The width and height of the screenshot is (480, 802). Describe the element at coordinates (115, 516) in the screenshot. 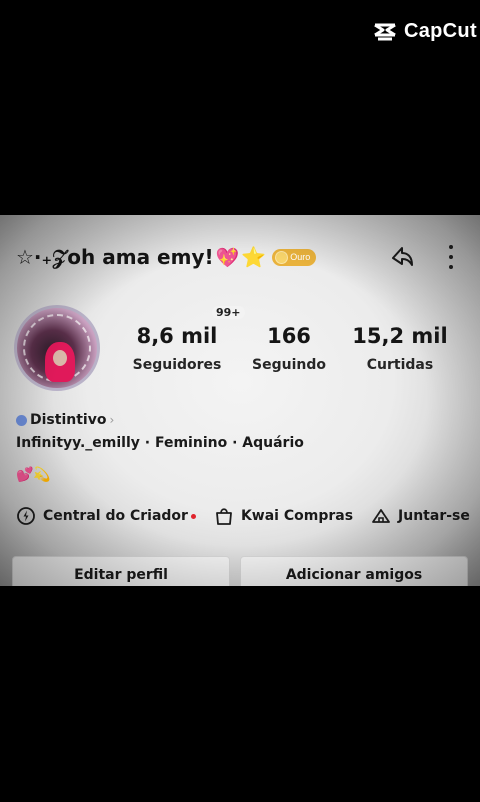

I see `creator-center-label: Central do Criador` at that location.